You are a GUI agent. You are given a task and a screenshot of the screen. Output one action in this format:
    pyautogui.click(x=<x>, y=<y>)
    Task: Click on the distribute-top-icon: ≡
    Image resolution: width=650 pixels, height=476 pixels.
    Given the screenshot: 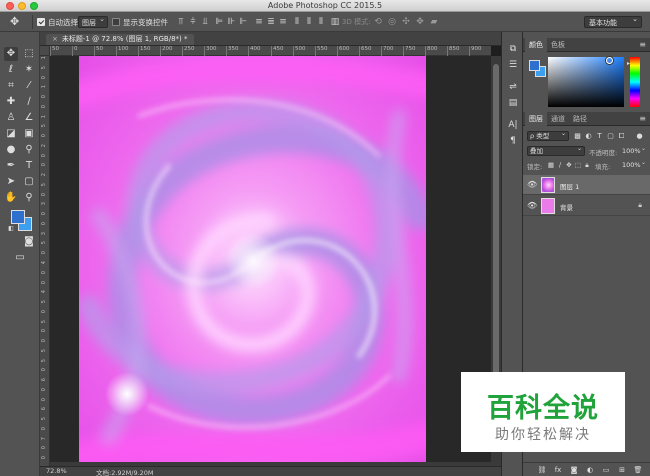 What is the action you would take?
    pyautogui.click(x=259, y=22)
    